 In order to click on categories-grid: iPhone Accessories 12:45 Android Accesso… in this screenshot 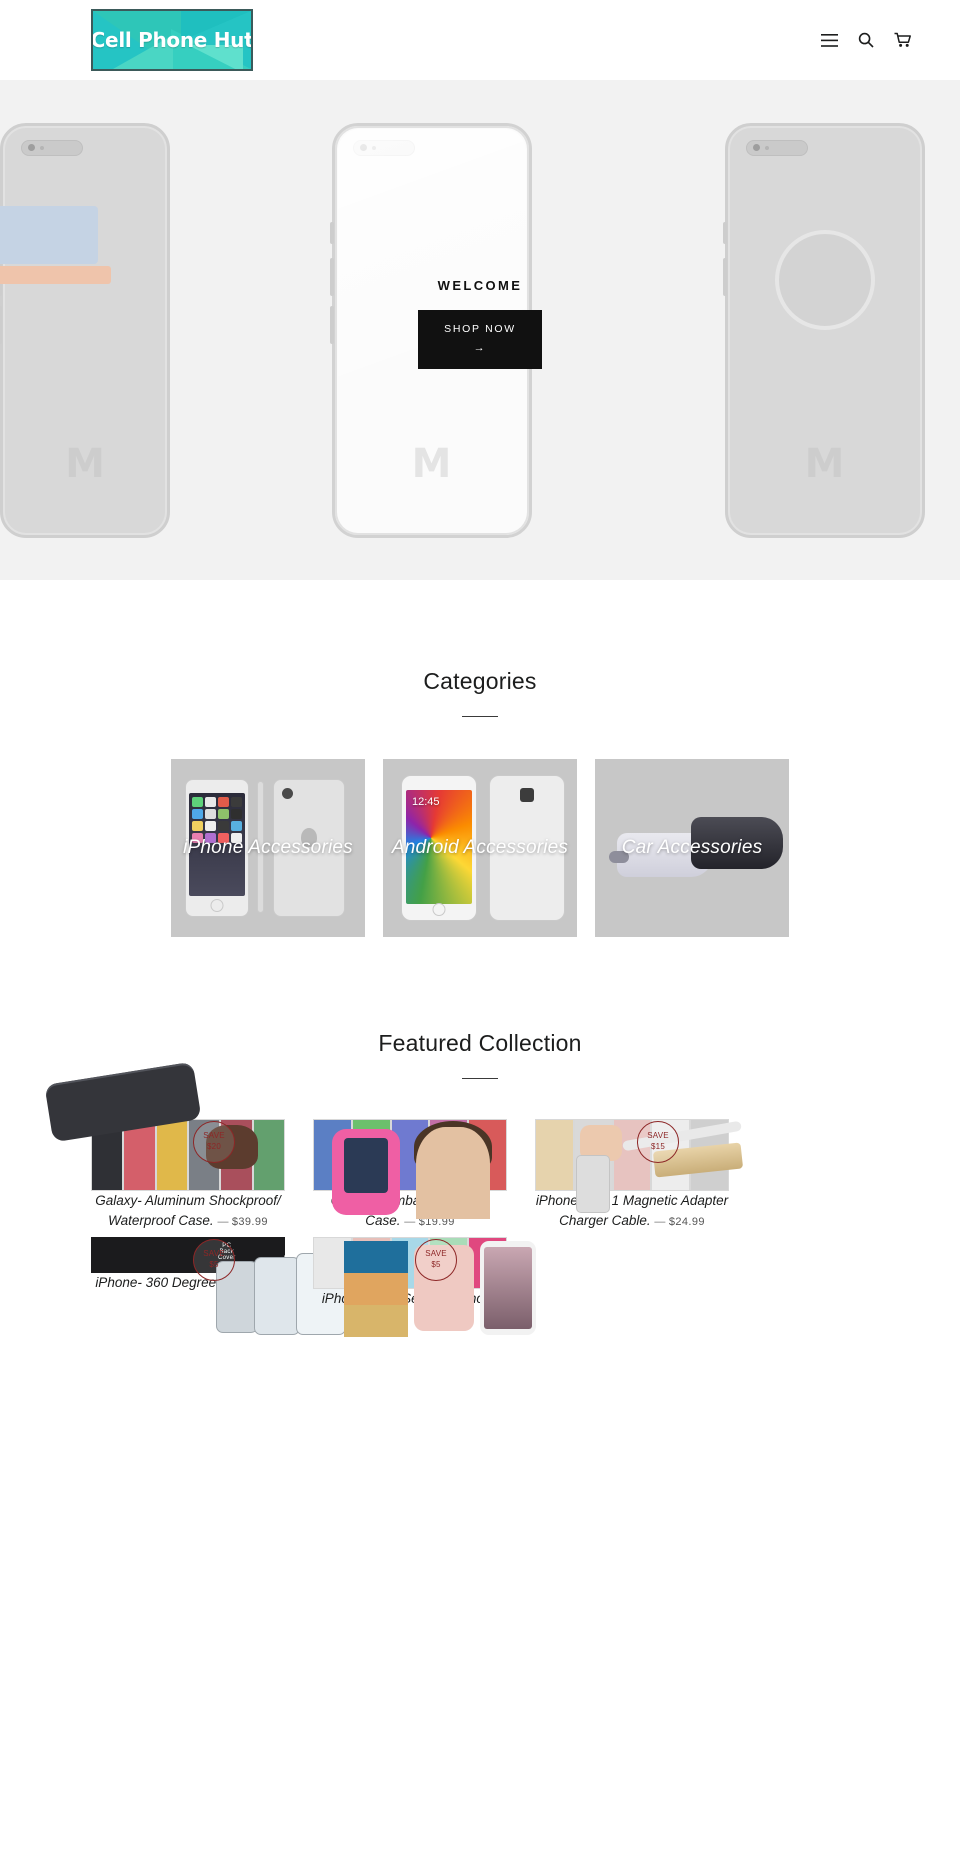, I will do `click(480, 848)`.